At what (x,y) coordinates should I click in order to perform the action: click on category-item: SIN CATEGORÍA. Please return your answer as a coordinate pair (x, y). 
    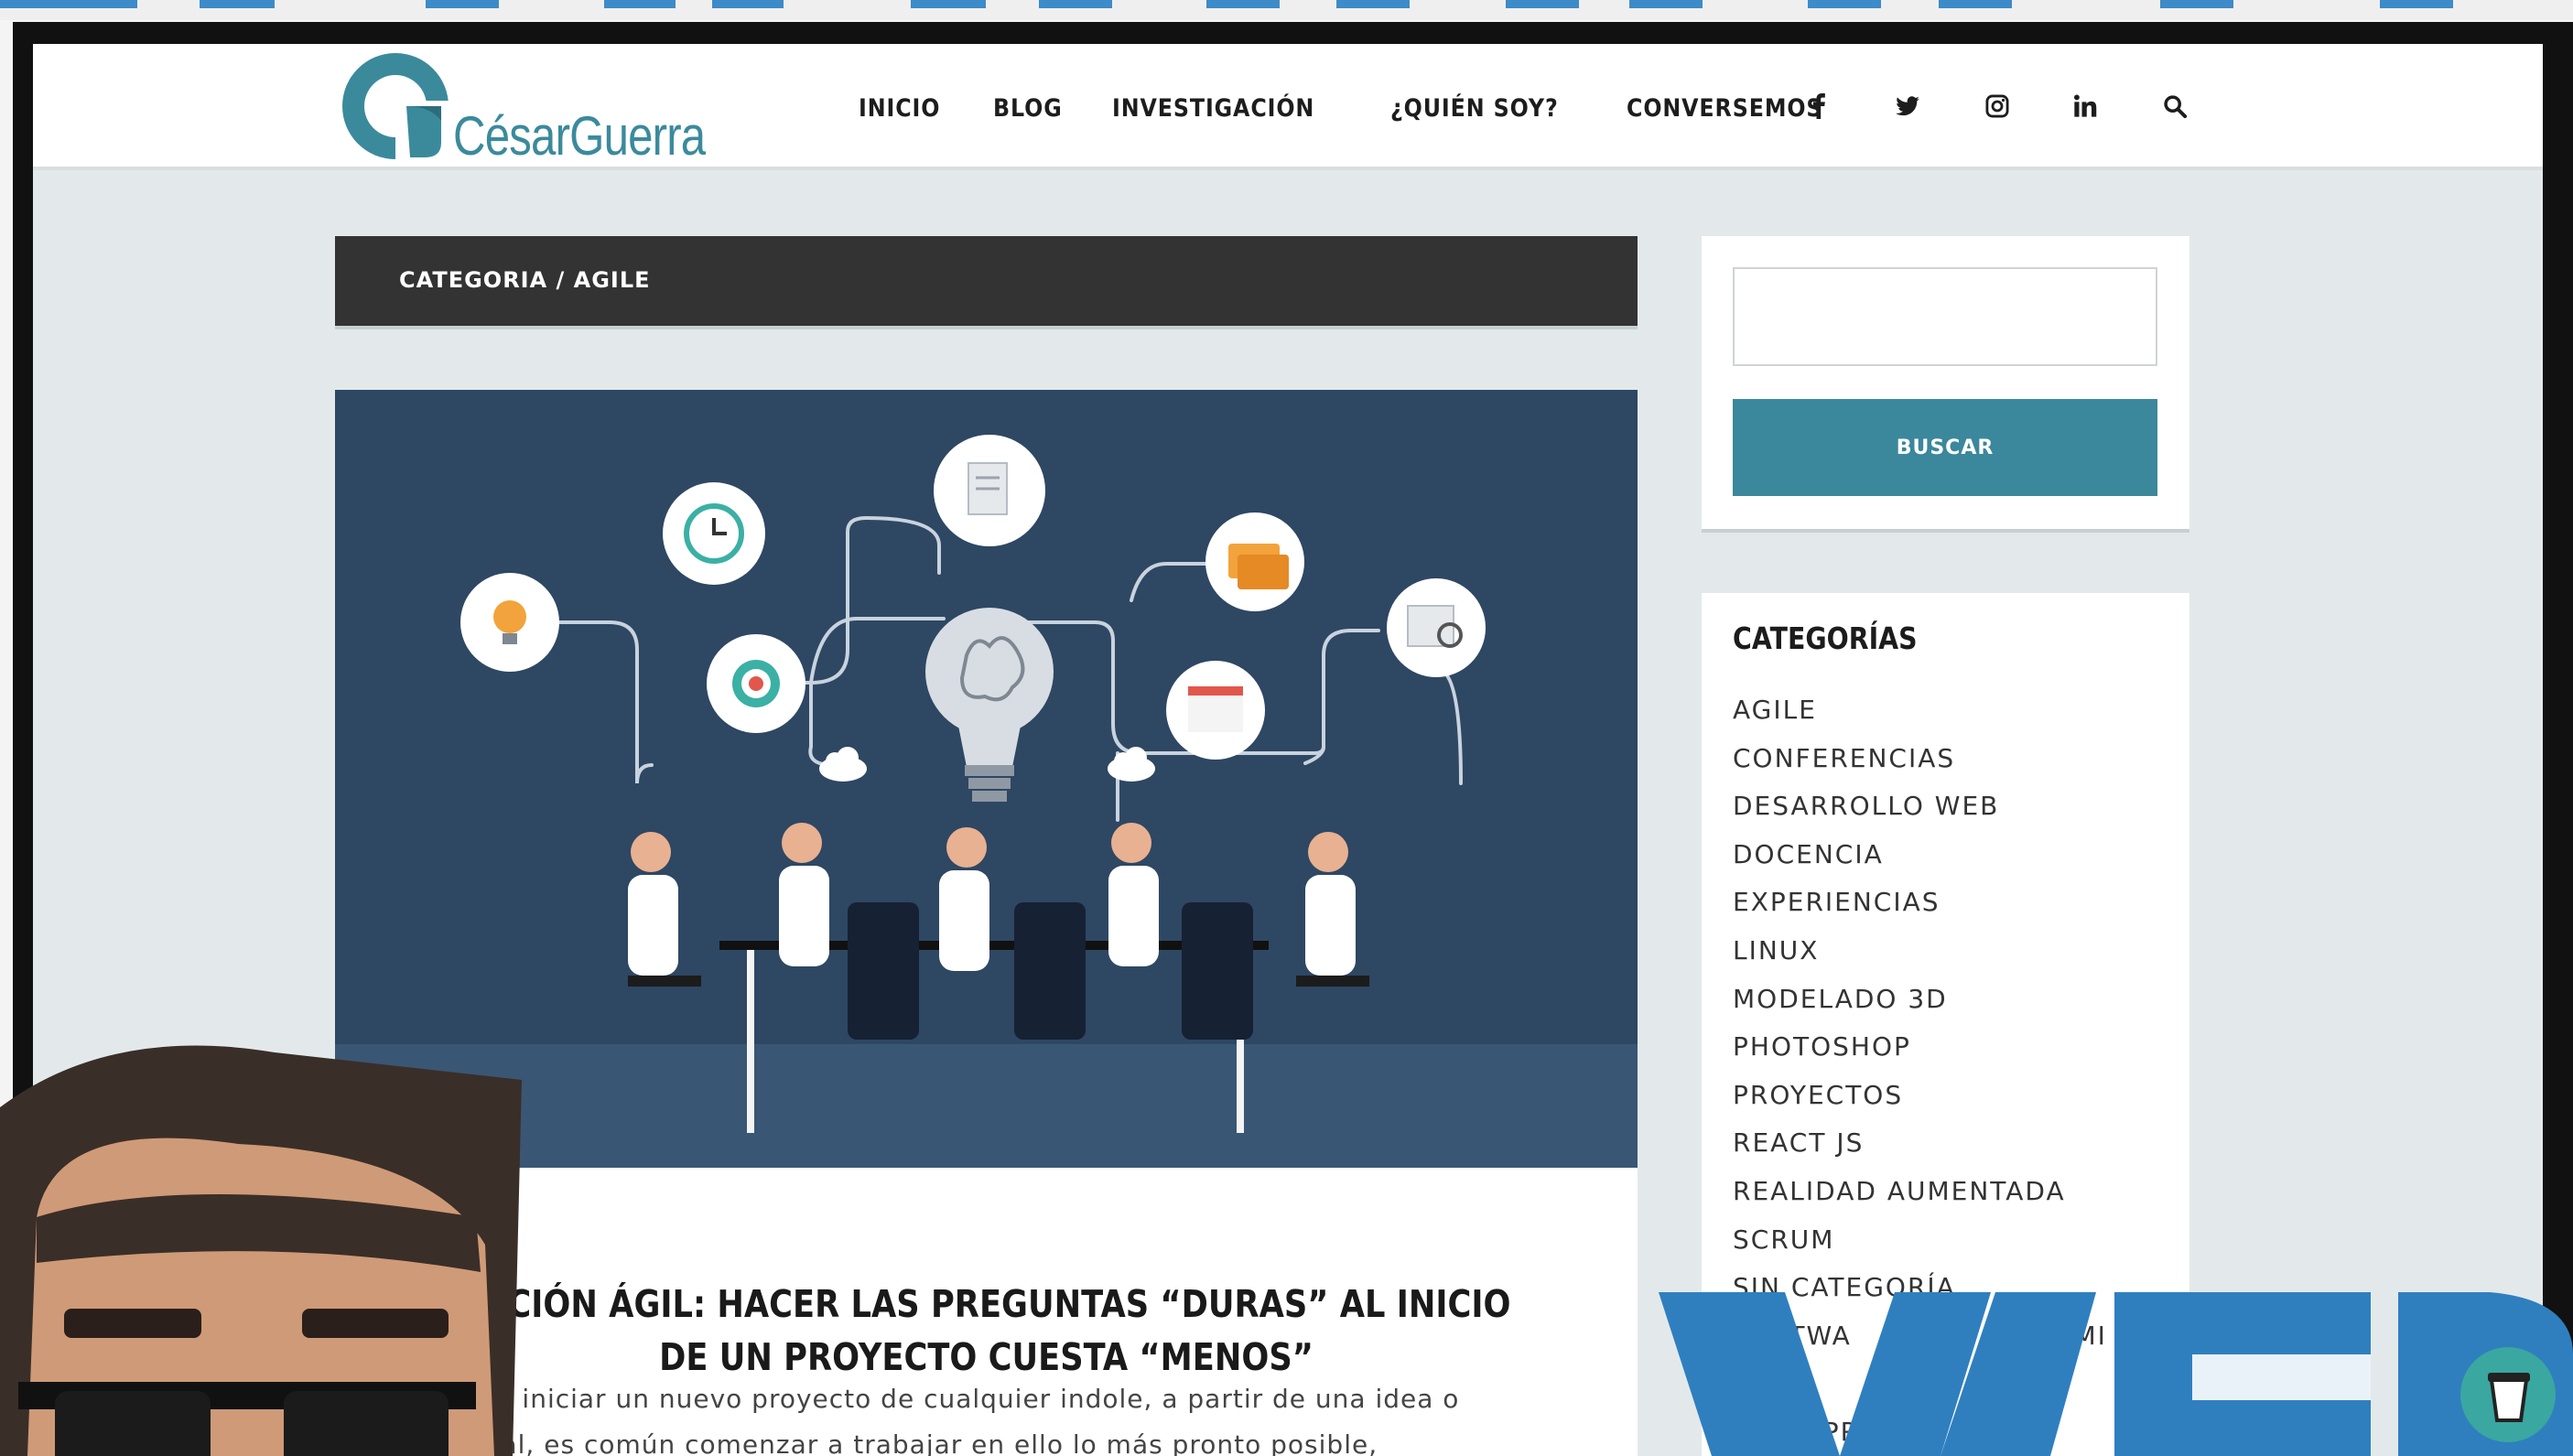
    Looking at the image, I should click on (1959, 1288).